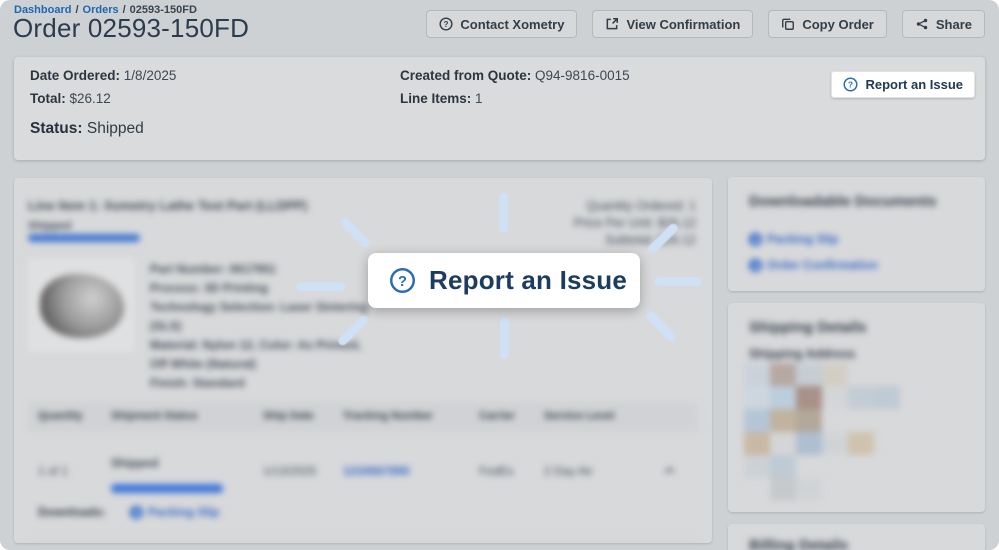 The image size is (999, 550). What do you see at coordinates (838, 24) in the screenshot?
I see `copy-order-label: Copy Order` at bounding box center [838, 24].